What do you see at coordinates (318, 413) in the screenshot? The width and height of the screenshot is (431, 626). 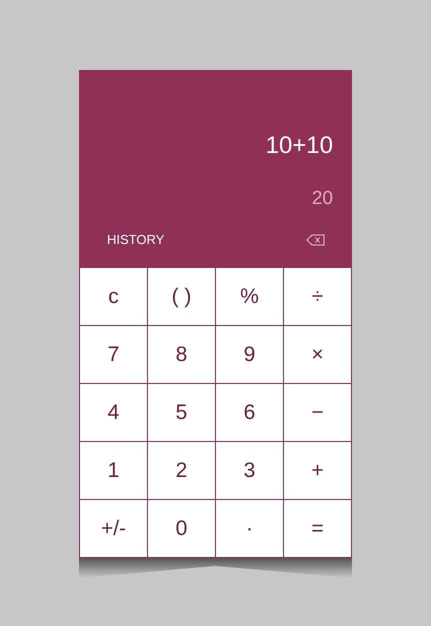 I see `keypad-key: −` at bounding box center [318, 413].